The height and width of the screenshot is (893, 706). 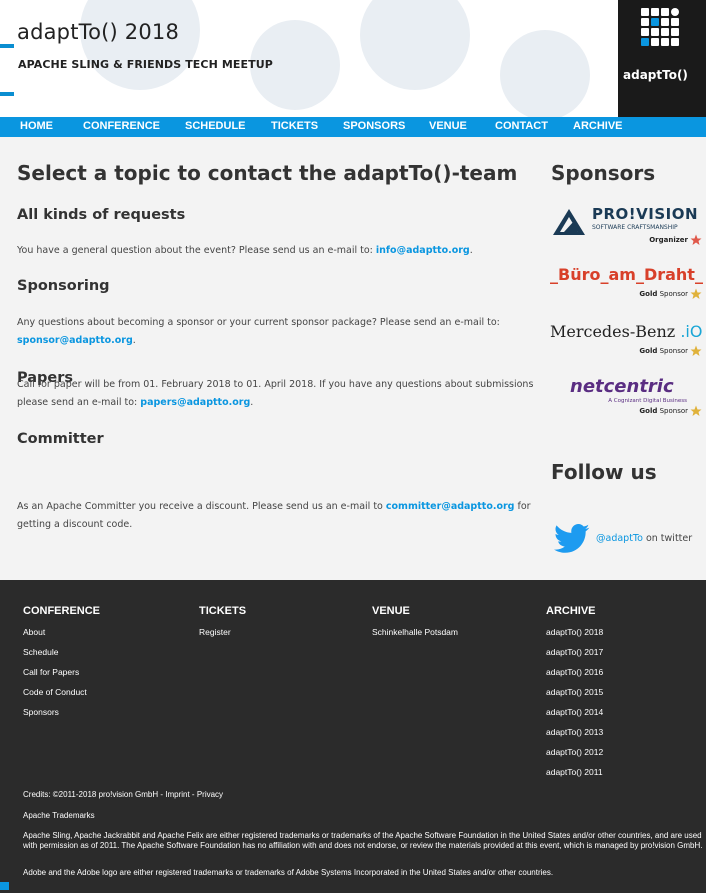 I want to click on sponsor-level: Organizer, so click(x=675, y=240).